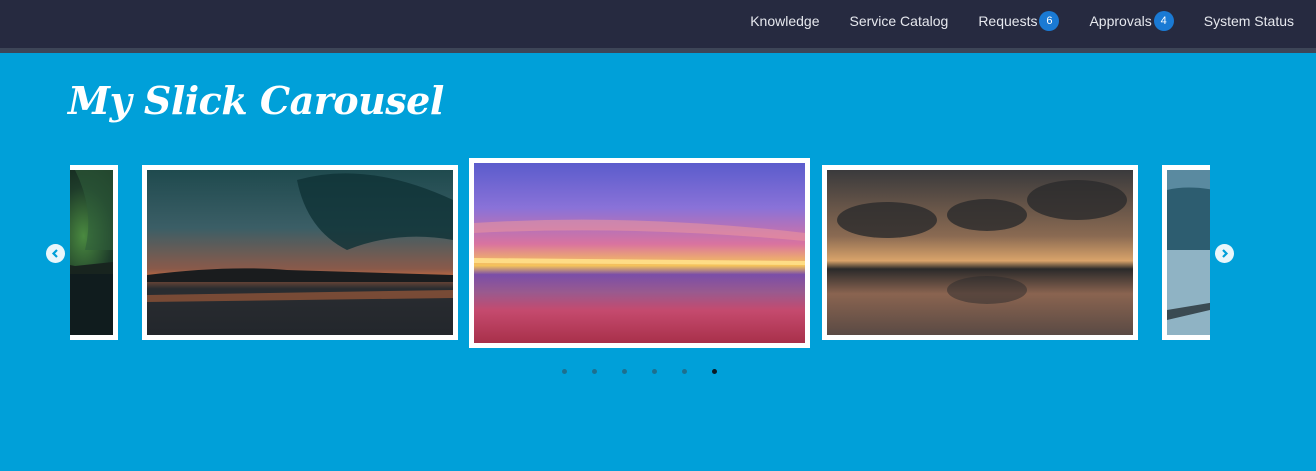  Describe the element at coordinates (1248, 20) in the screenshot. I see `nav-system-status-label: System Status` at that location.